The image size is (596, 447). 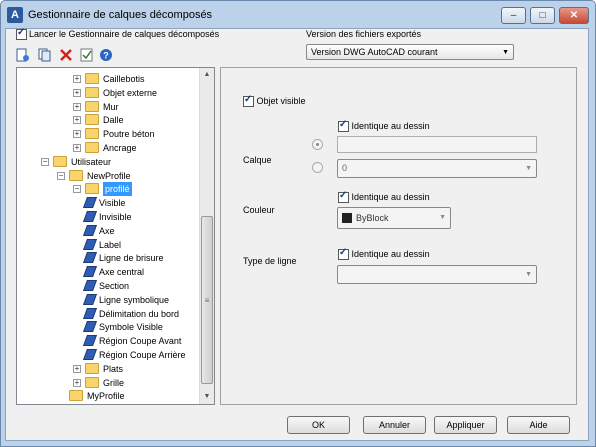 I want to click on version-value: Version DWG AutoCAD courant, so click(x=374, y=52).